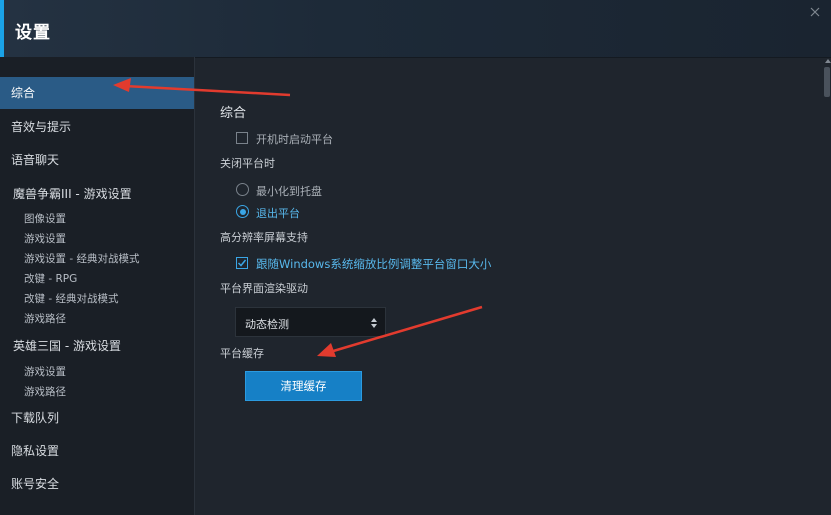  Describe the element at coordinates (97, 418) in the screenshot. I see `sidebar-item-download-queue: 下载队列` at that location.